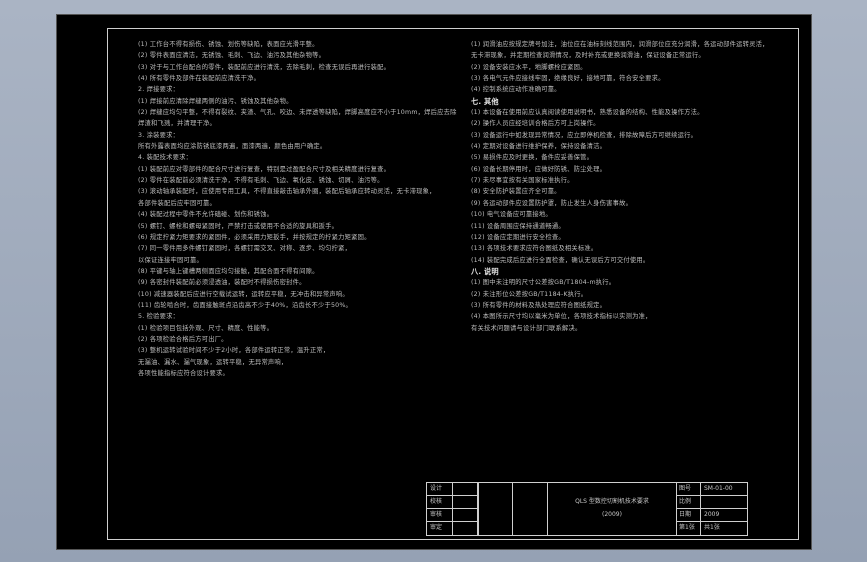 This screenshot has width=867, height=562. I want to click on note-line: (13) 各项技术要求应符合图纸及相关标准。, so click(534, 249).